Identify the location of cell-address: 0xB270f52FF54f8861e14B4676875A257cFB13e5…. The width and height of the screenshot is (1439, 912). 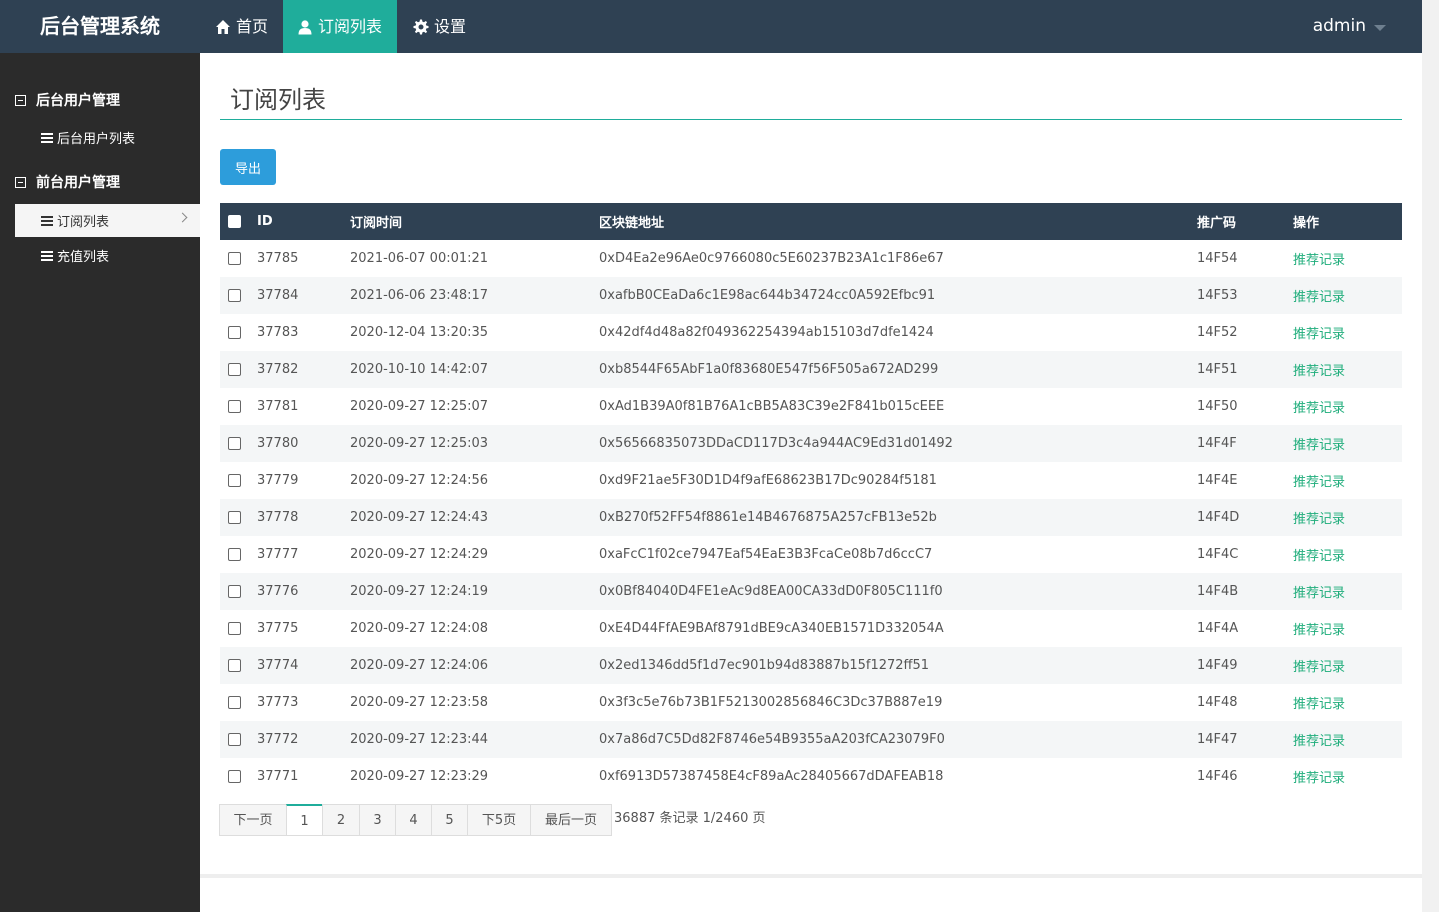
(898, 517).